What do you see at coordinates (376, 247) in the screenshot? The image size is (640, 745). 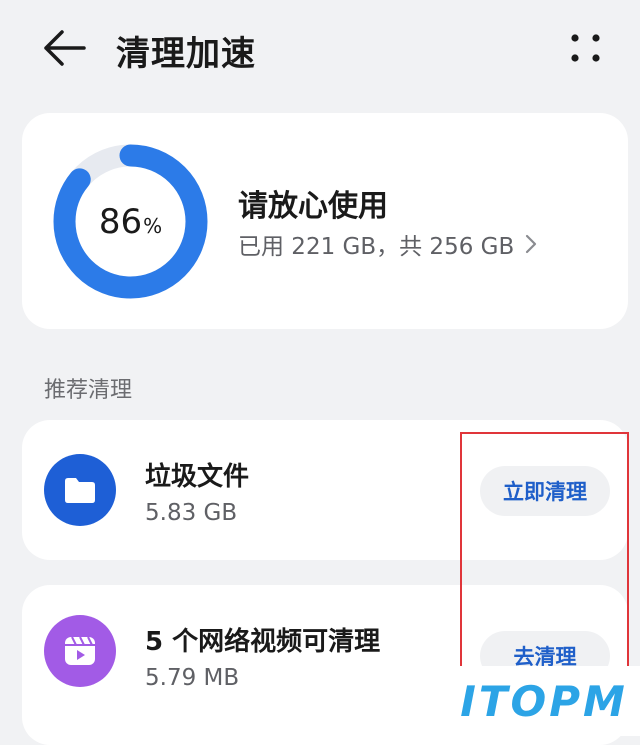 I see `storage-usage-text: 已用 221 GB，共 256 GB` at bounding box center [376, 247].